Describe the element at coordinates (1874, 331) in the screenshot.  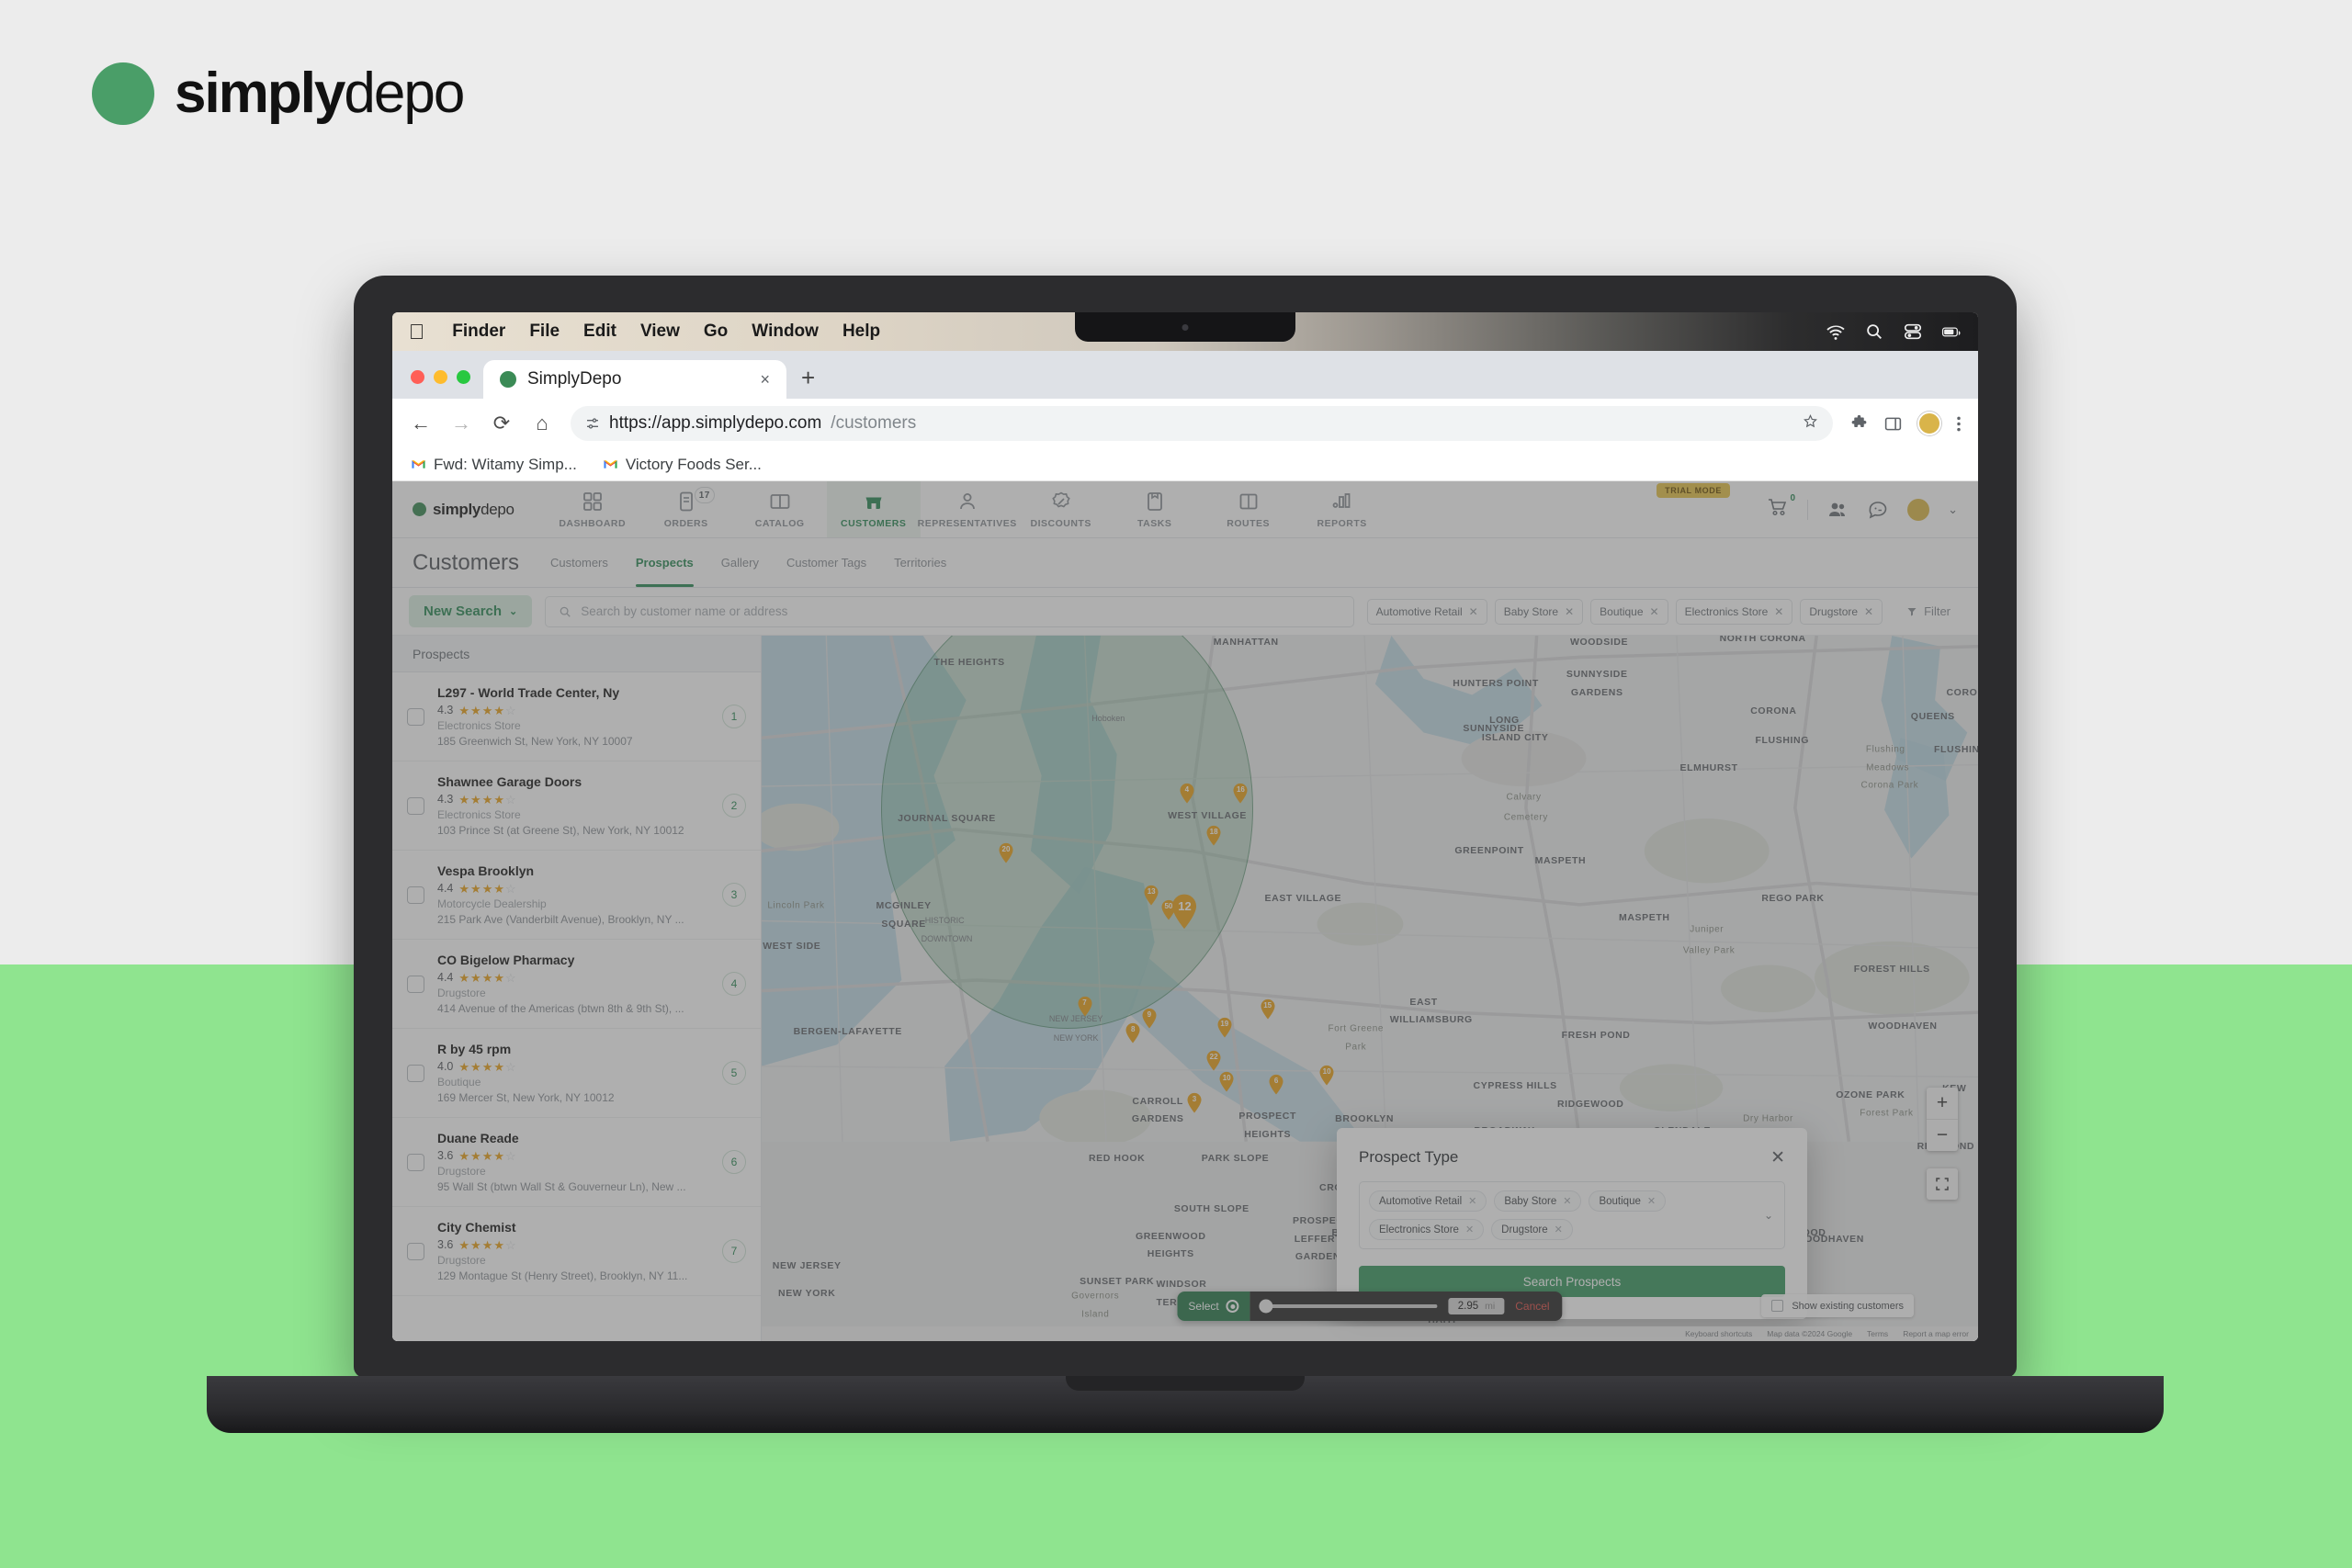
I see `search-icon` at that location.